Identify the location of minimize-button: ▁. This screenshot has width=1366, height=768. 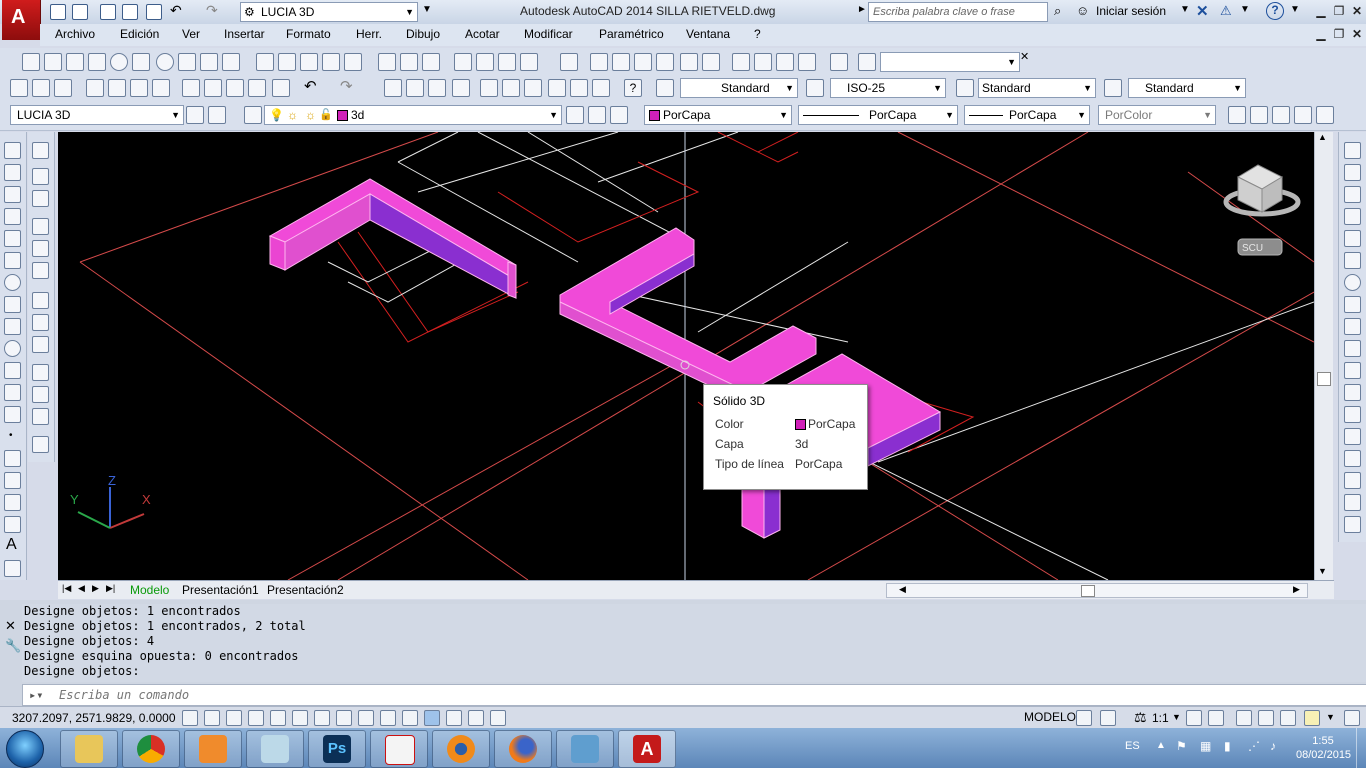
(1321, 11).